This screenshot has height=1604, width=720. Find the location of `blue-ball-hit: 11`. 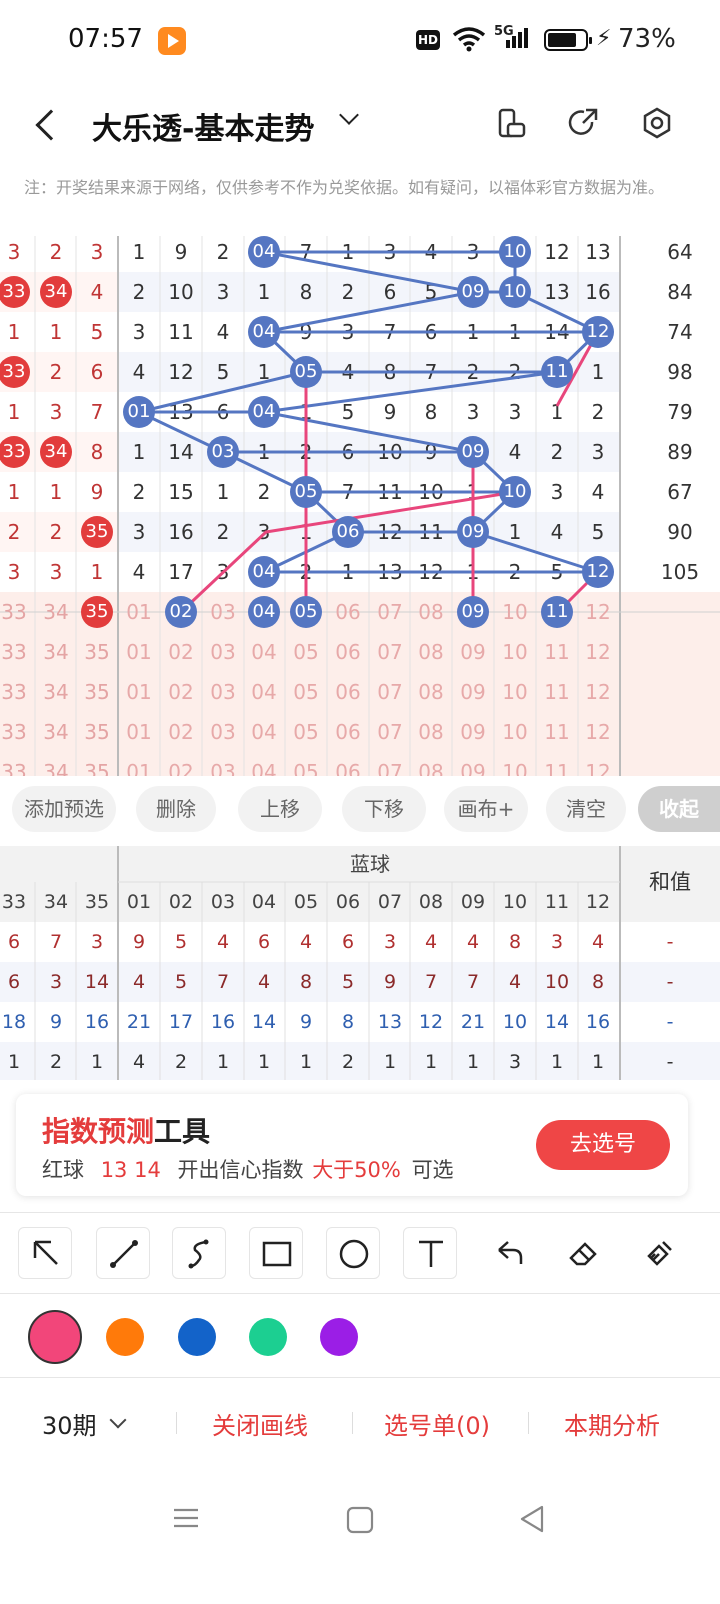

blue-ball-hit: 11 is located at coordinates (557, 372).